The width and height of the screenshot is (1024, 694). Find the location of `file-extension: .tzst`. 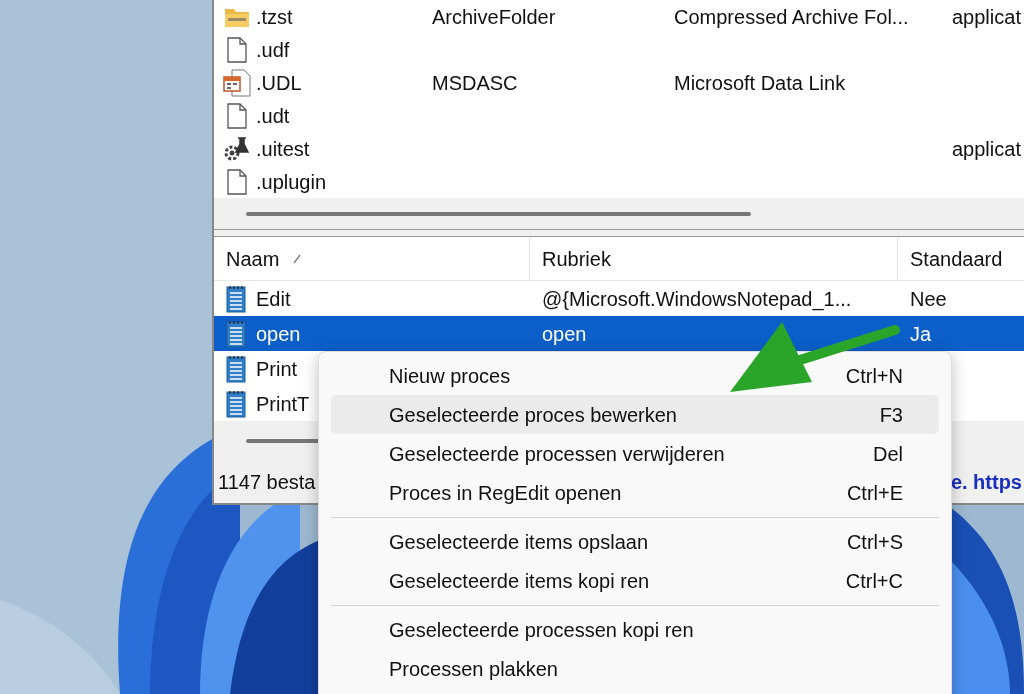

file-extension: .tzst is located at coordinates (274, 17).